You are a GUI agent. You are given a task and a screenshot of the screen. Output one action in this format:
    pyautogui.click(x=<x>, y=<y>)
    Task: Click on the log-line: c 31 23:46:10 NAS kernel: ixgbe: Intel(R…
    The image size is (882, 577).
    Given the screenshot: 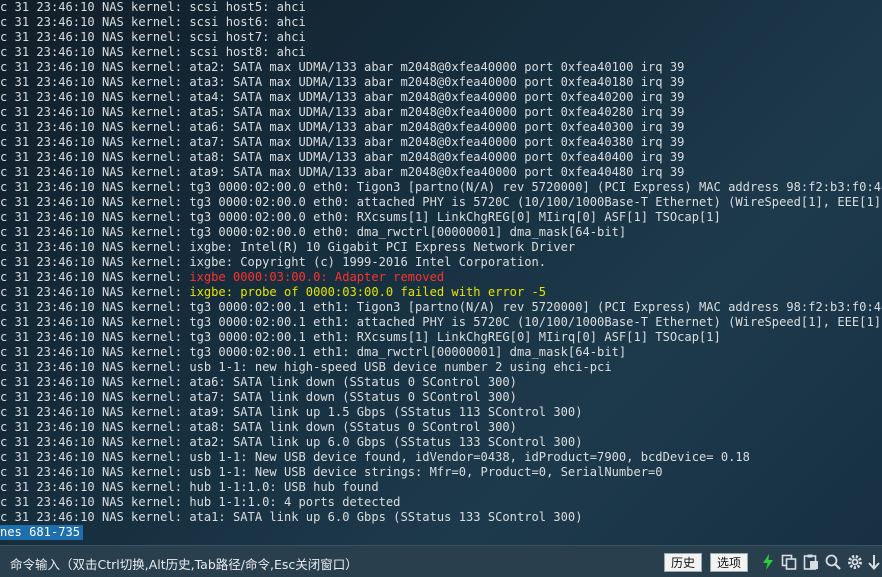 What is the action you would take?
    pyautogui.click(x=441, y=247)
    